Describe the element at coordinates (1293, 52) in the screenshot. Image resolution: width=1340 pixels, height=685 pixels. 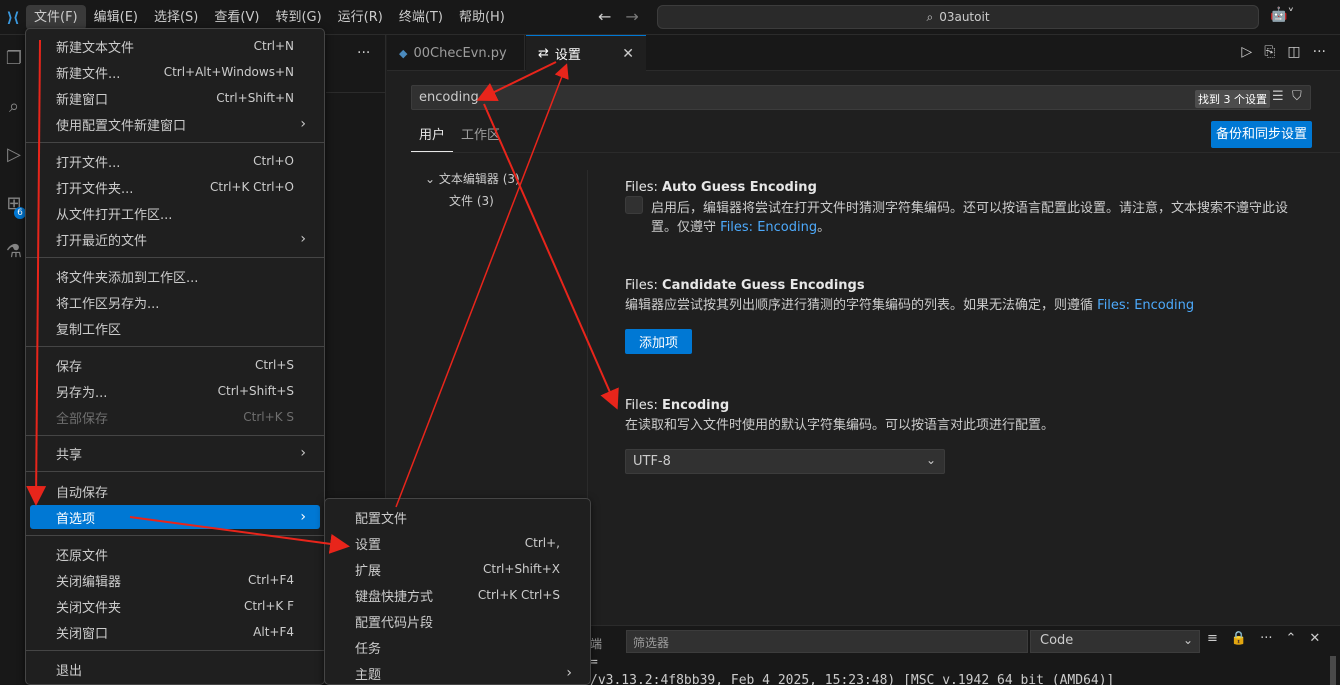
I see `split-editor-icon: ◫` at that location.